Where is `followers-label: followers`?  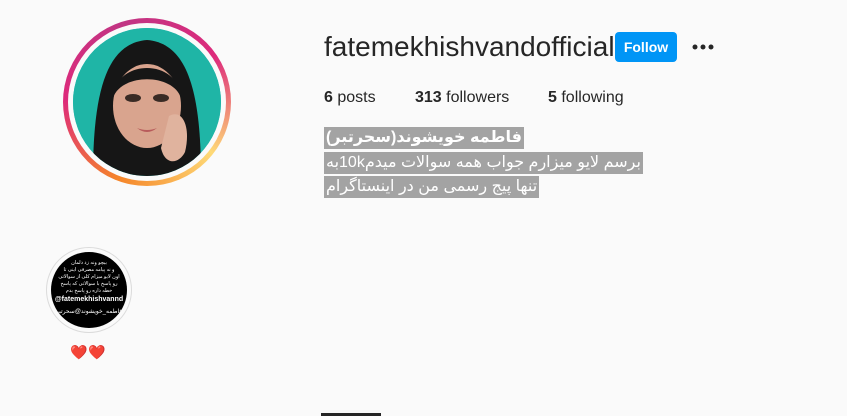 followers-label: followers is located at coordinates (478, 97).